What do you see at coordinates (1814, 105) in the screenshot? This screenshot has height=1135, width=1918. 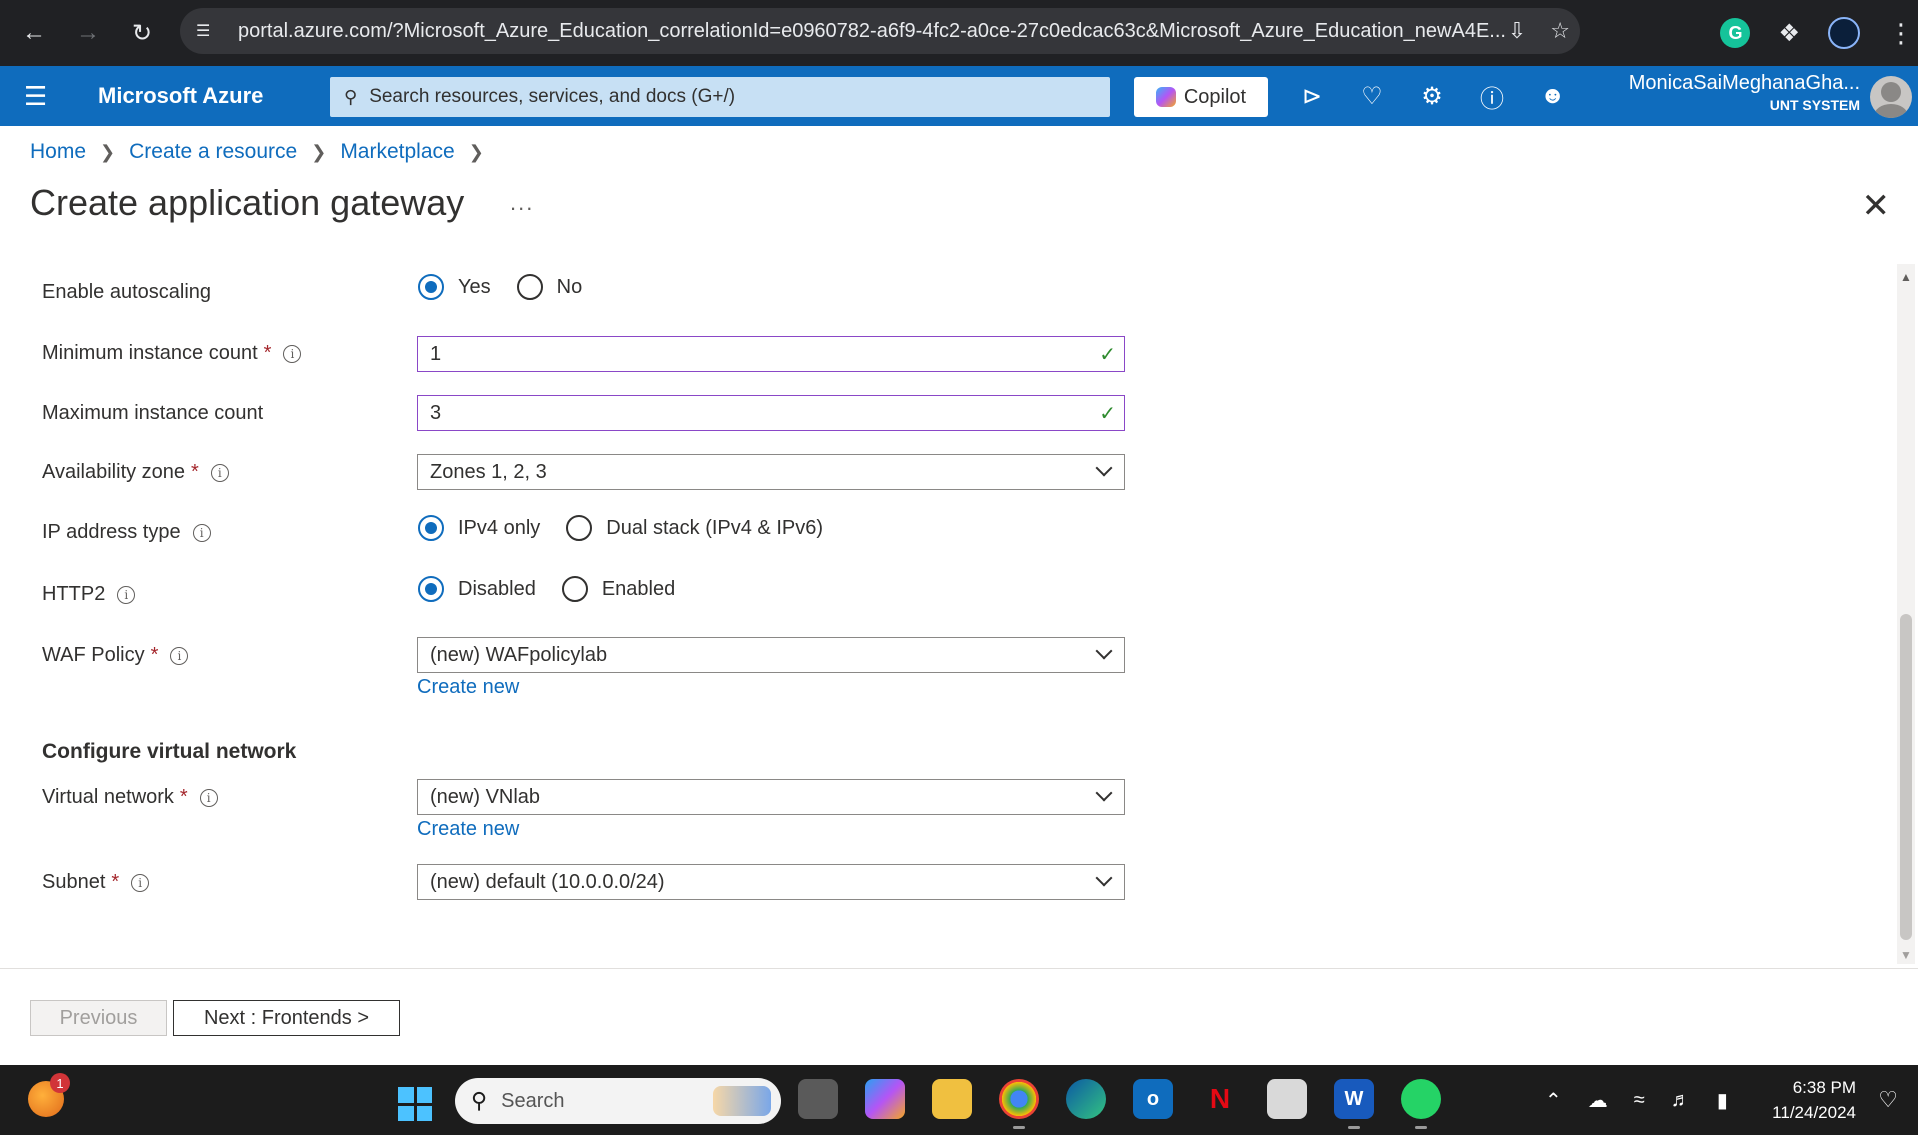 I see `user-tenant: UNT SYSTEM` at bounding box center [1814, 105].